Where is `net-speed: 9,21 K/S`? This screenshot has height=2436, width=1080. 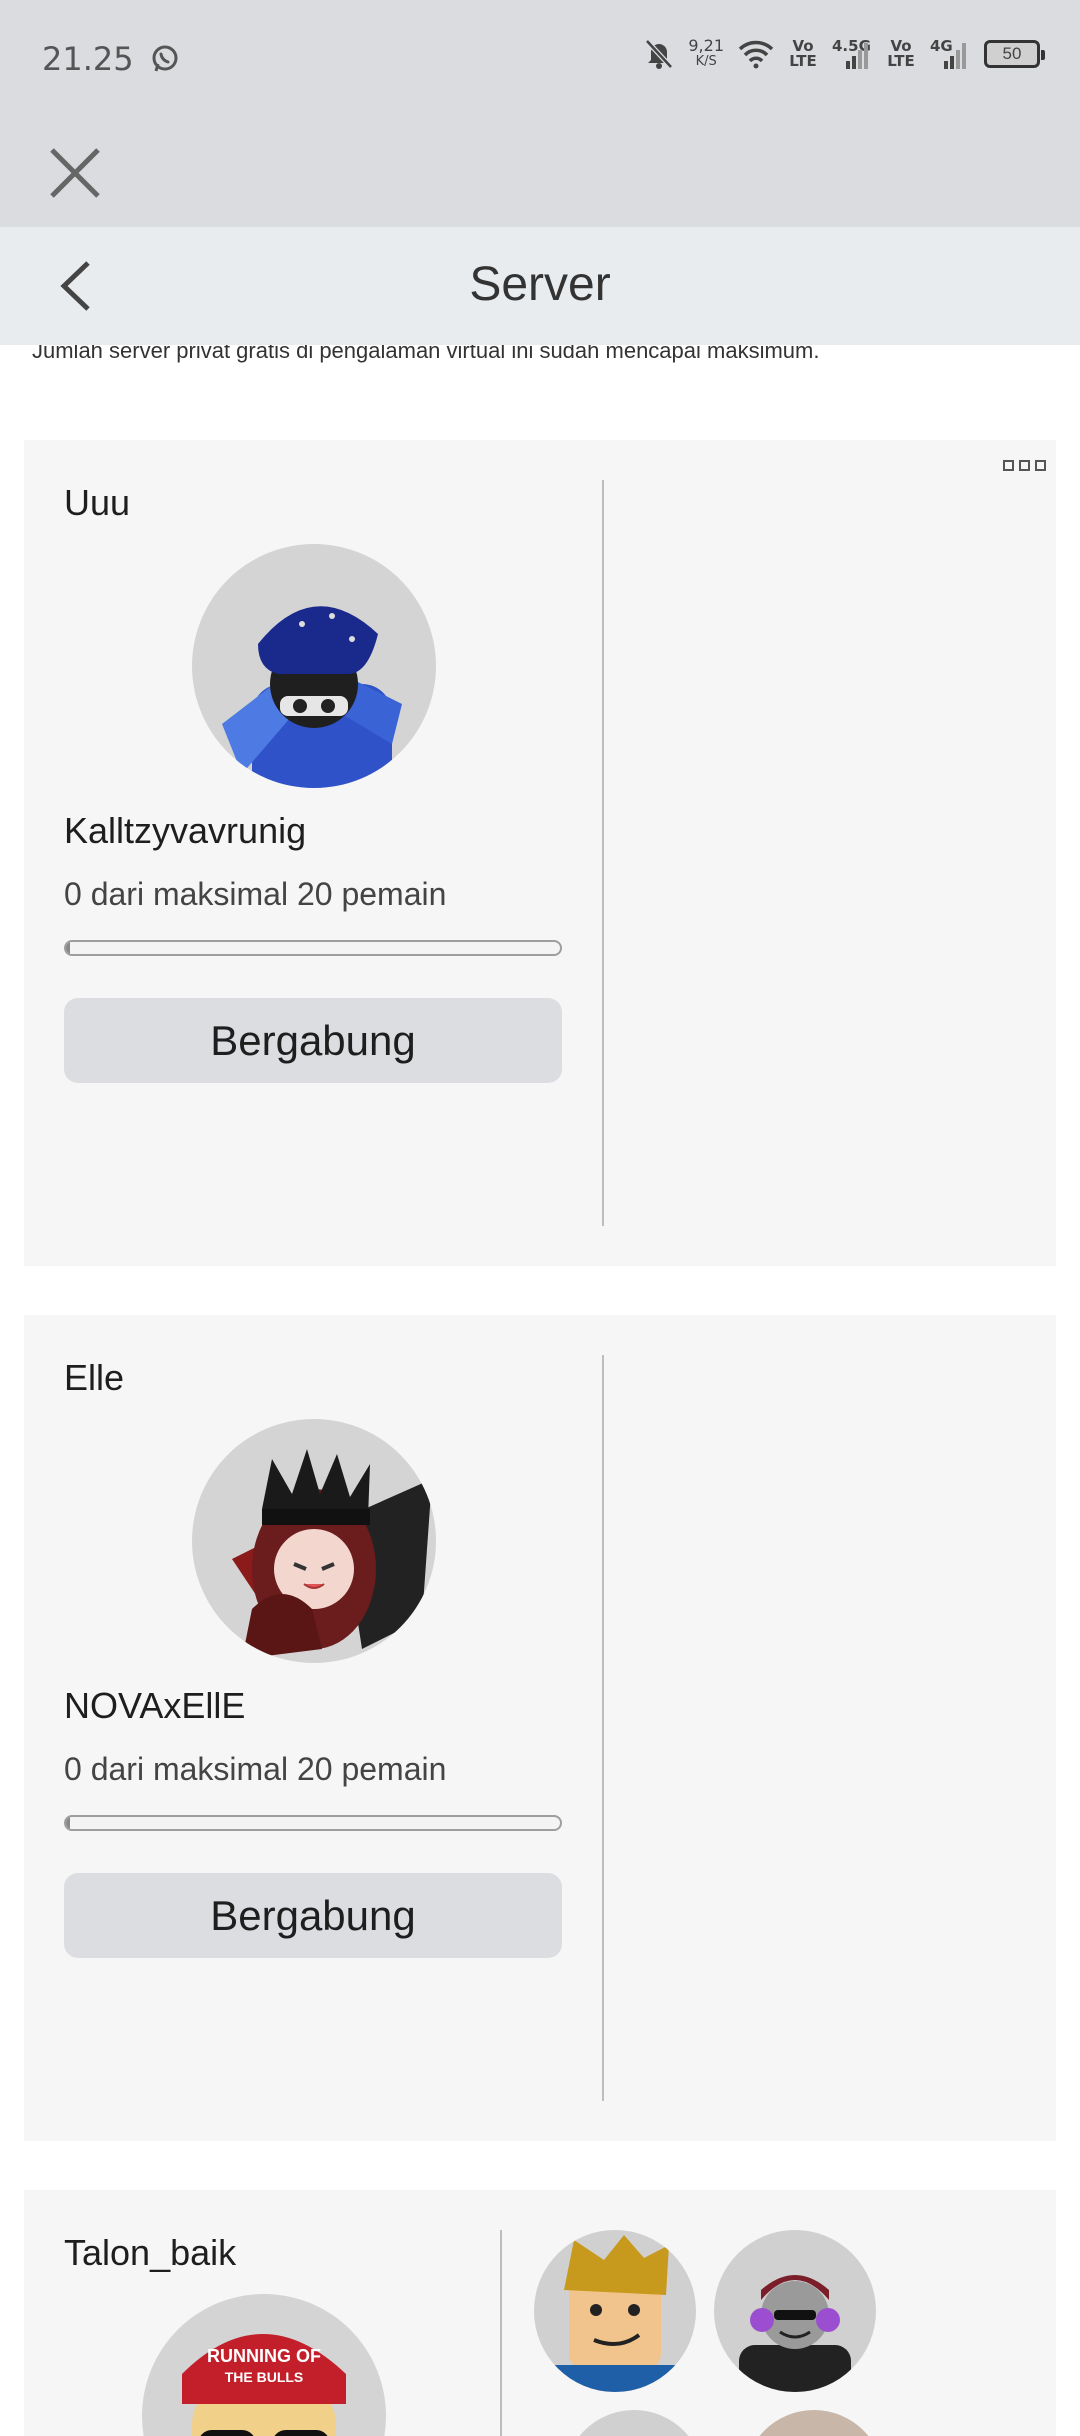
net-speed: 9,21 K/S is located at coordinates (706, 54).